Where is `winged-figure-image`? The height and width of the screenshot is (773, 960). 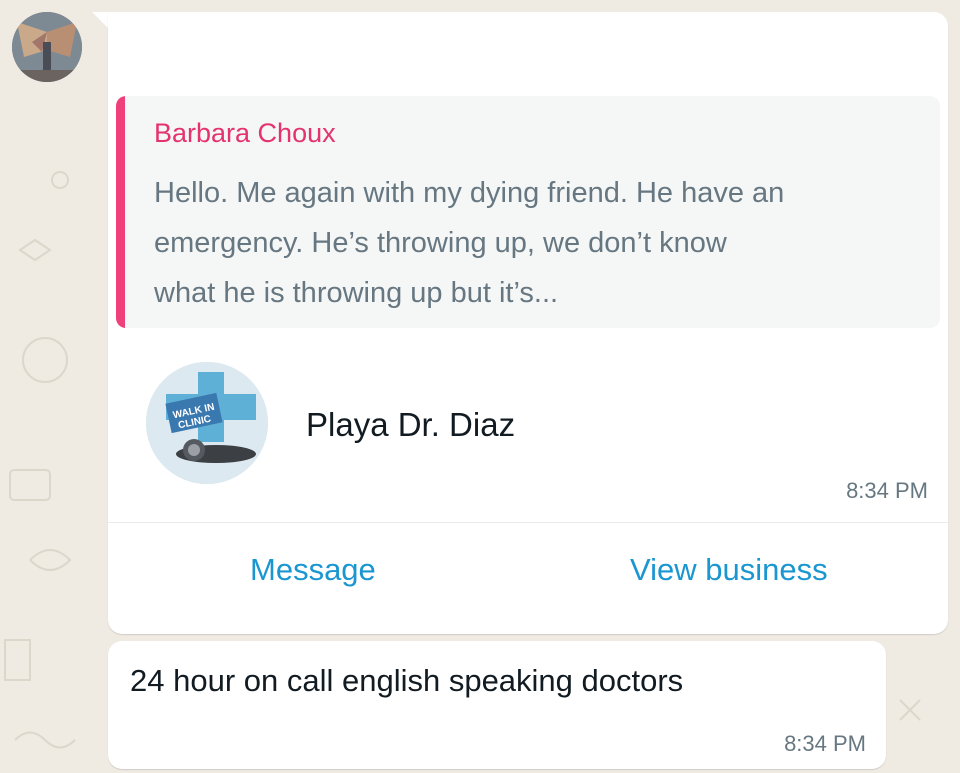 winged-figure-image is located at coordinates (47, 47).